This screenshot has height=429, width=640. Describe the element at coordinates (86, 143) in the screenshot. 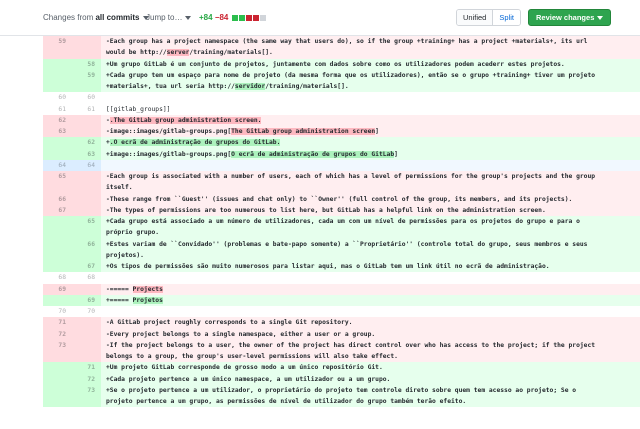

I see `new-line-number: 62` at that location.